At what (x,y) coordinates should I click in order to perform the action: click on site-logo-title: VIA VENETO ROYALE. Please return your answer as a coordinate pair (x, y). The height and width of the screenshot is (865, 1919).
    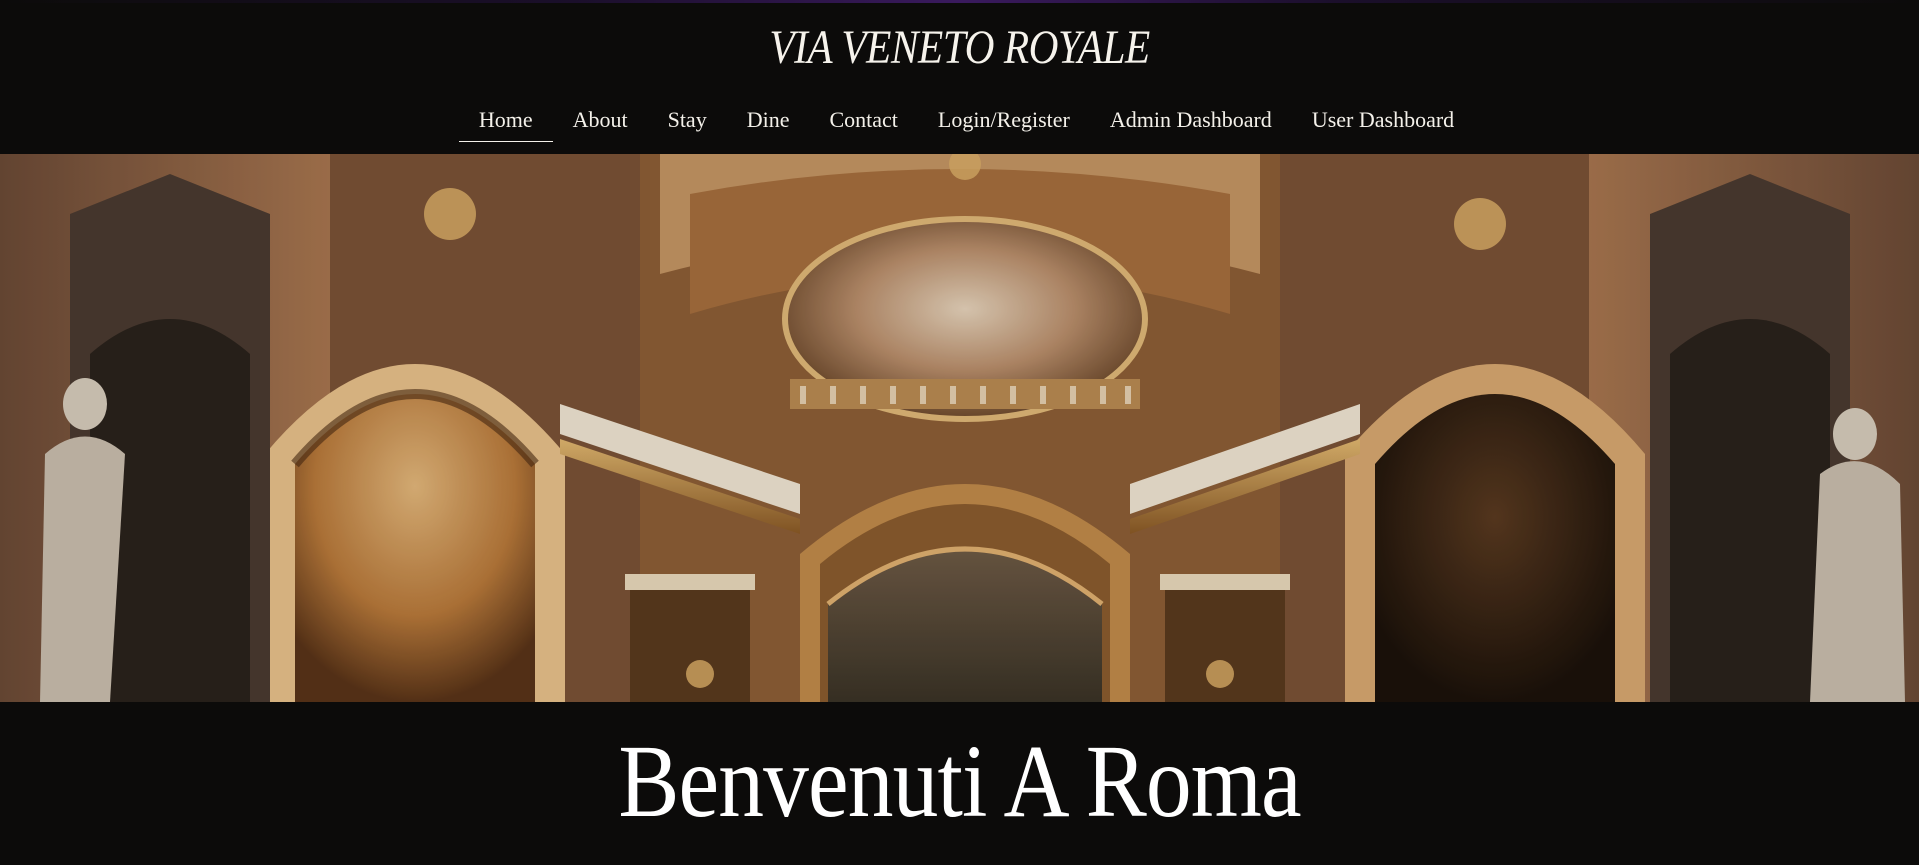
    Looking at the image, I should click on (959, 48).